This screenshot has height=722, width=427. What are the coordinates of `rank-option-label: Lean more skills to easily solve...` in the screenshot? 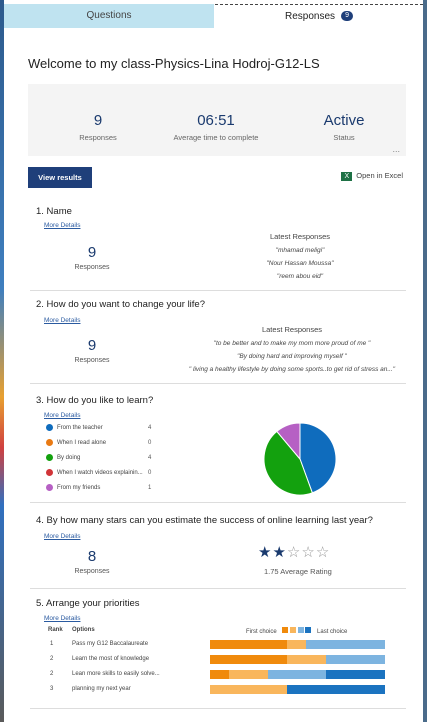 It's located at (116, 674).